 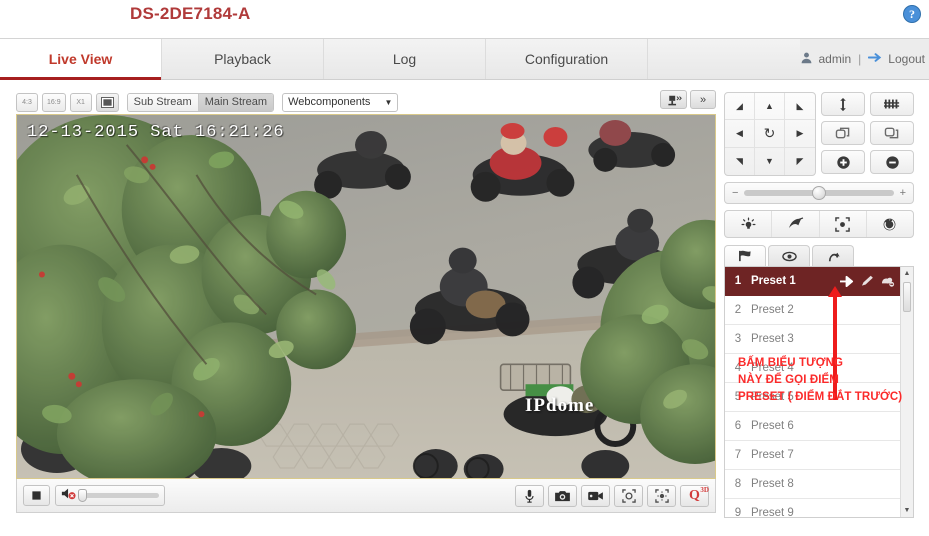 I want to click on page-header: DS-2DE7184-A ?, so click(x=464, y=19).